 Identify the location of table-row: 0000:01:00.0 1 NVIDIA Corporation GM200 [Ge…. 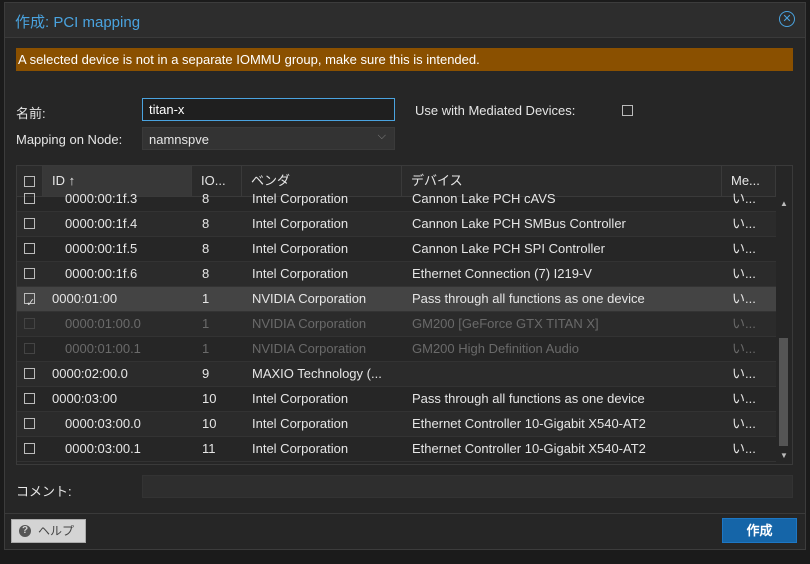
(396, 324).